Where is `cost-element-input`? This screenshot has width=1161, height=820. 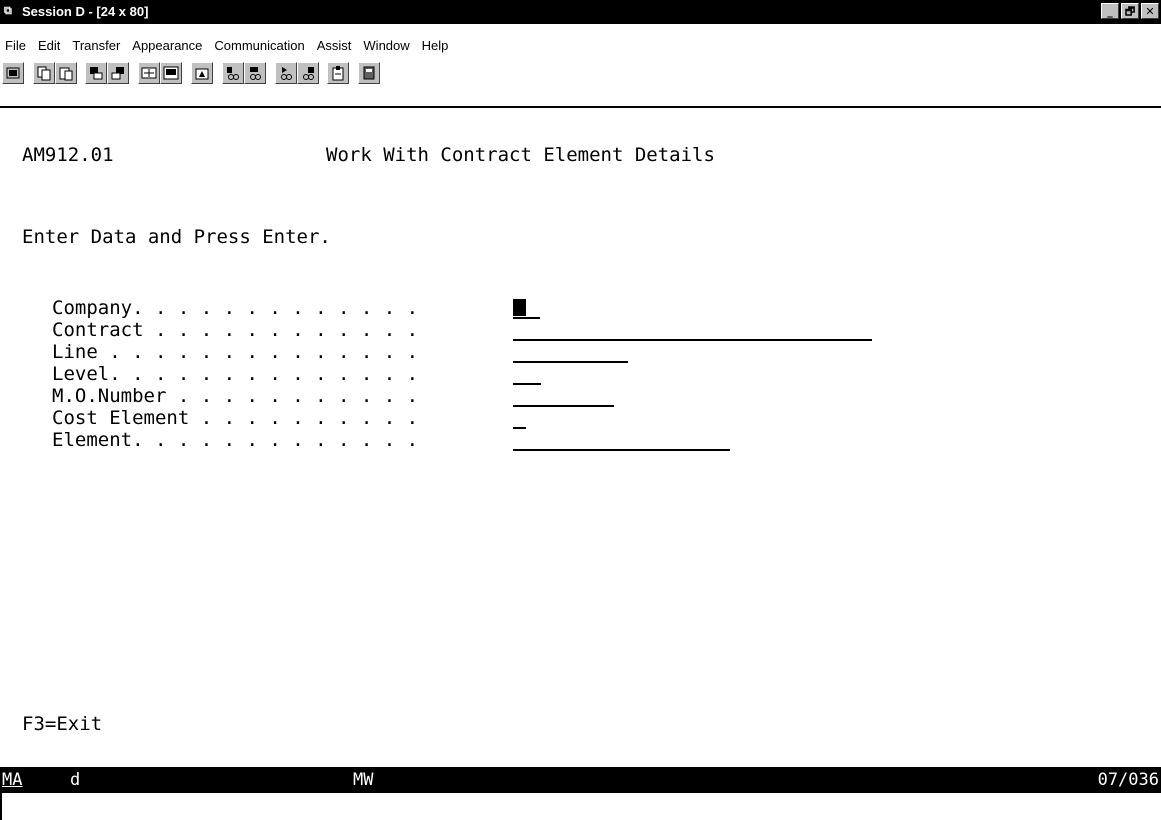
cost-element-input is located at coordinates (519, 428).